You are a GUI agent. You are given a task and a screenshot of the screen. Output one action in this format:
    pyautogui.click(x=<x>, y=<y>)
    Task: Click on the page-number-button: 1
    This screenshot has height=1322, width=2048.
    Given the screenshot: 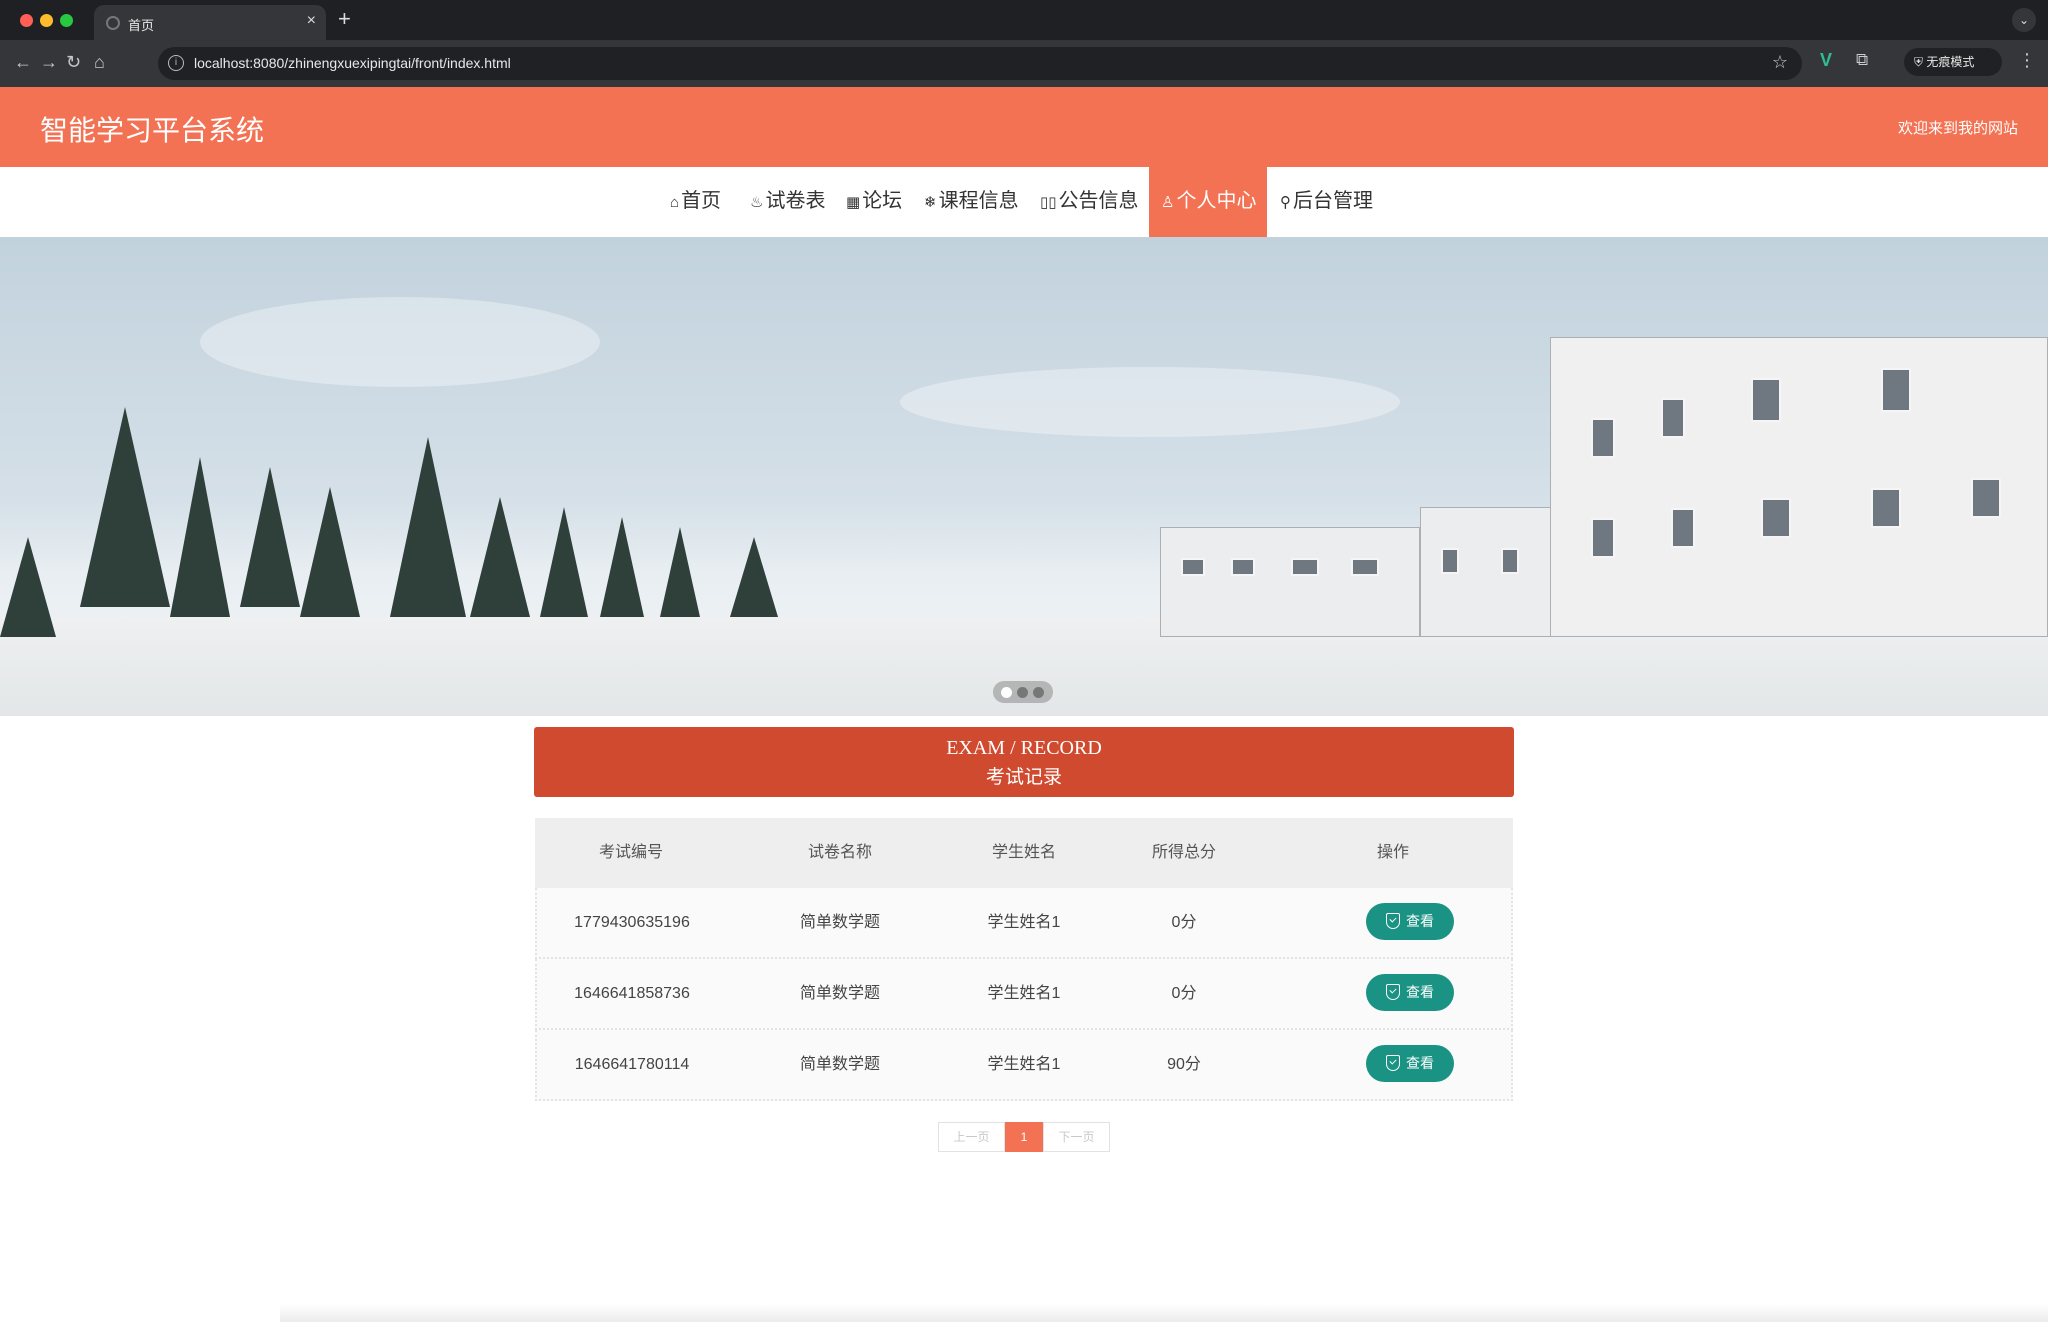 What is the action you would take?
    pyautogui.click(x=1024, y=1137)
    